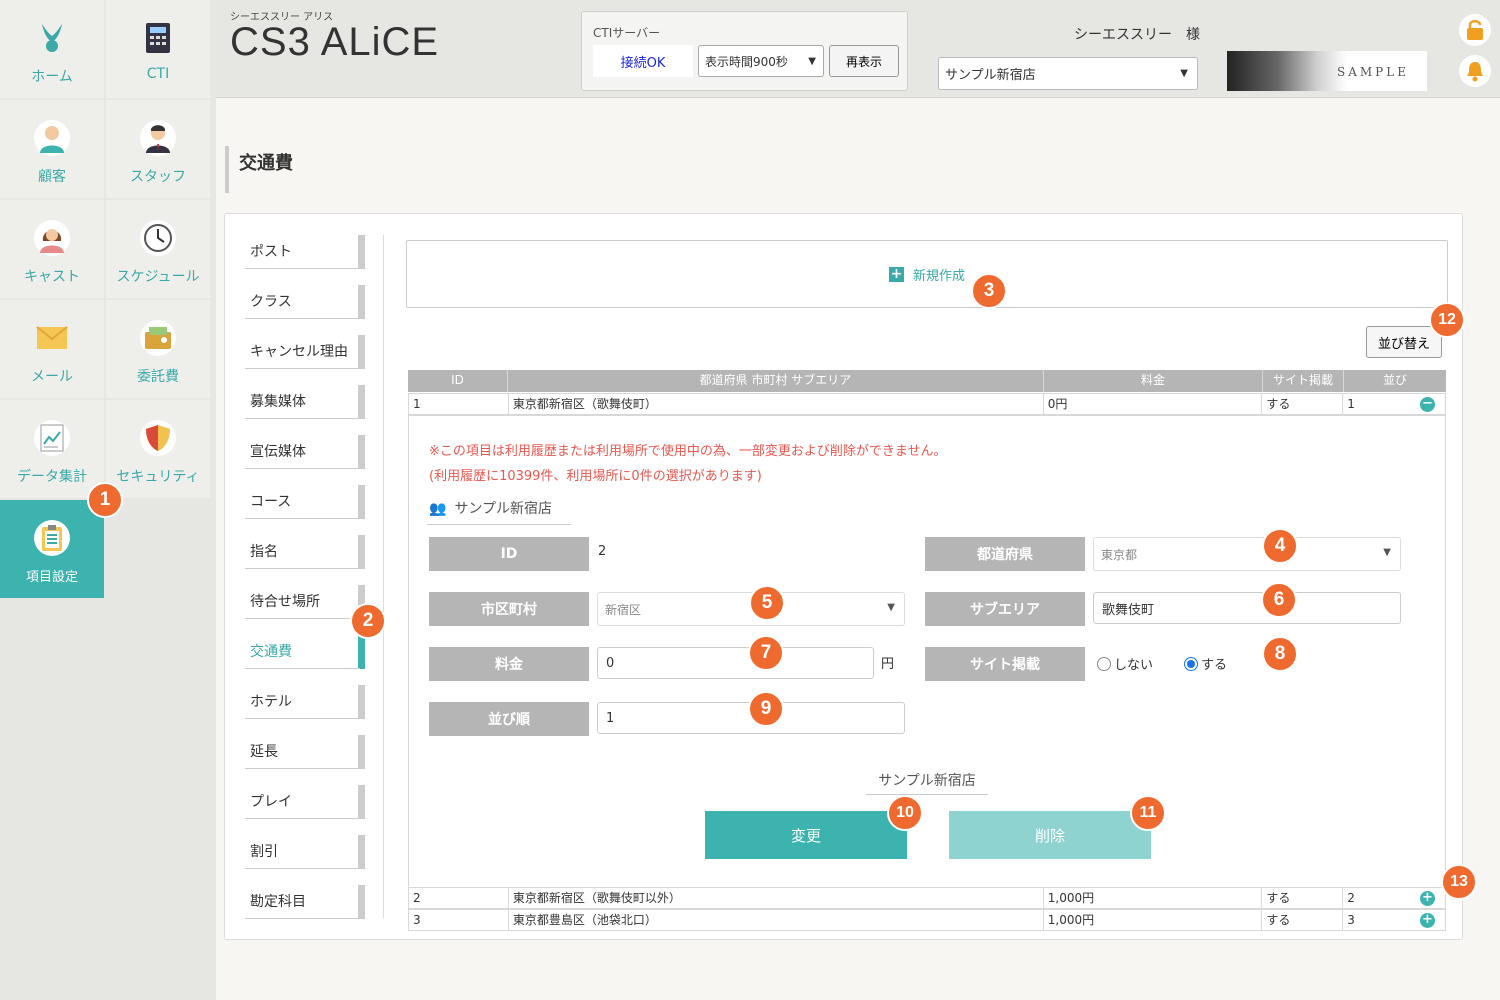  Describe the element at coordinates (1128, 610) in the screenshot. I see `subarea-value: 歌舞伎町` at that location.